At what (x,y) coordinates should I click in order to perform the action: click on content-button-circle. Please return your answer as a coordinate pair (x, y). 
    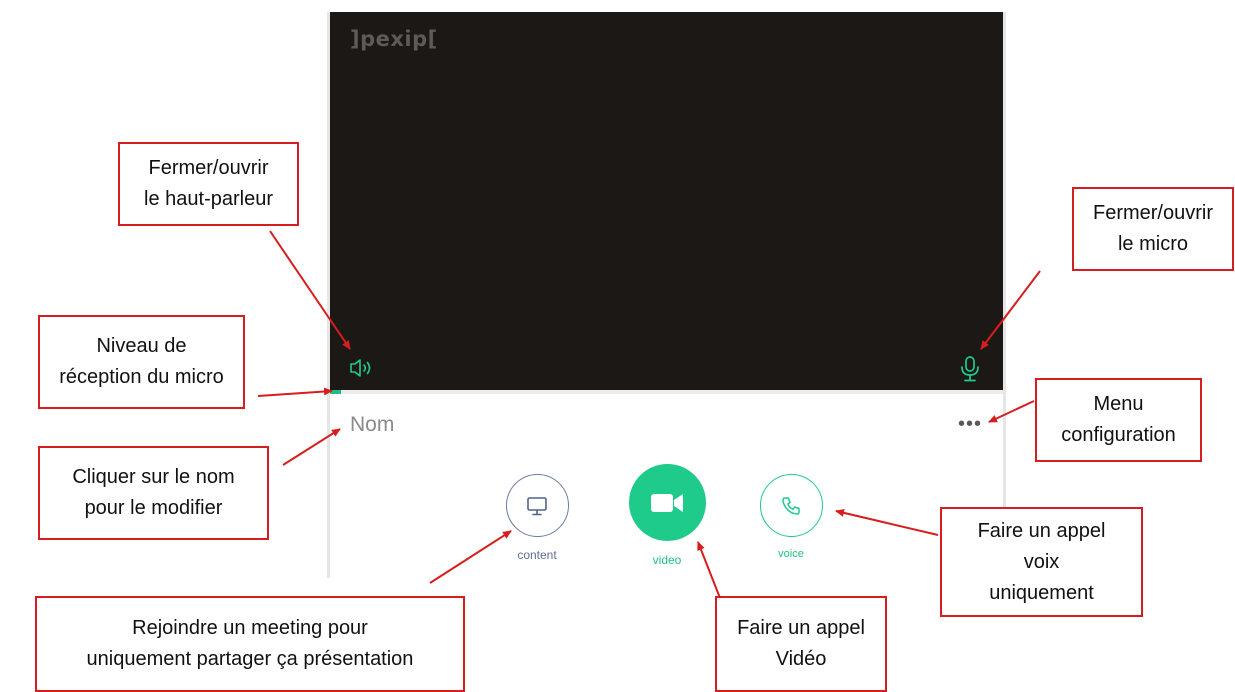
    Looking at the image, I should click on (537, 505).